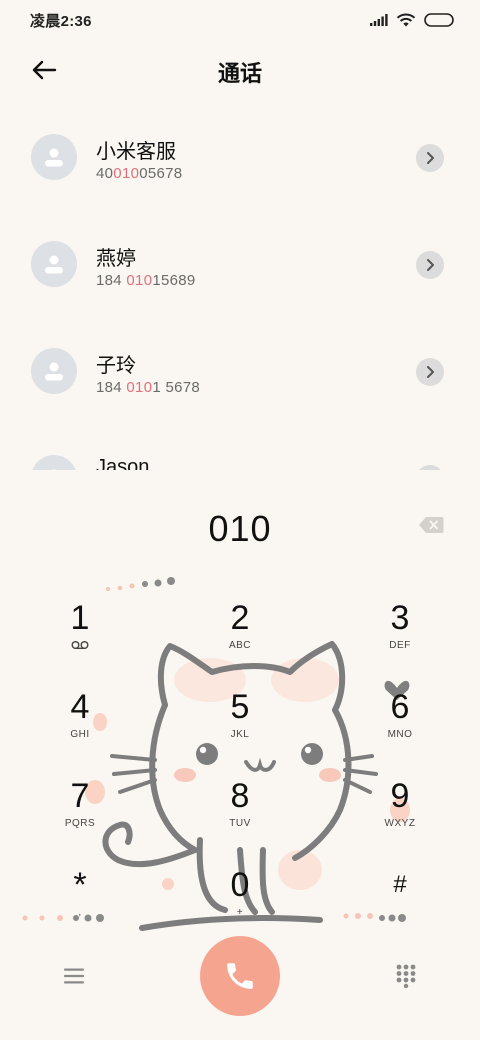  I want to click on call-button, so click(240, 976).